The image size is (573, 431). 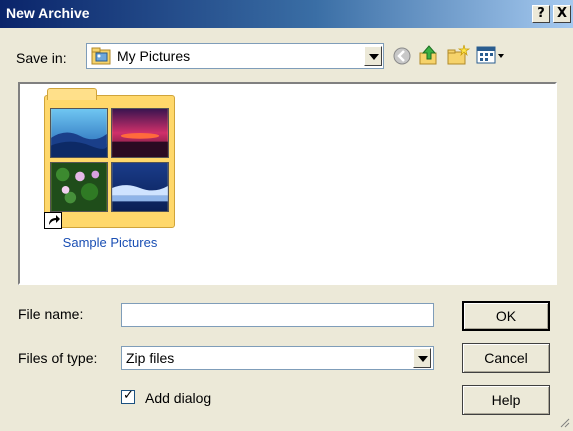 I want to click on title-bar: New Archive ? X, so click(x=286, y=14).